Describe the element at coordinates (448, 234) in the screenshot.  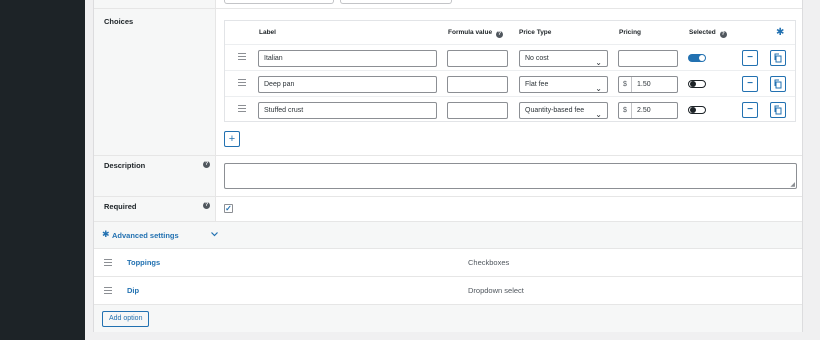
I see `advanced-settings-row: ✱ Advanced settings` at that location.